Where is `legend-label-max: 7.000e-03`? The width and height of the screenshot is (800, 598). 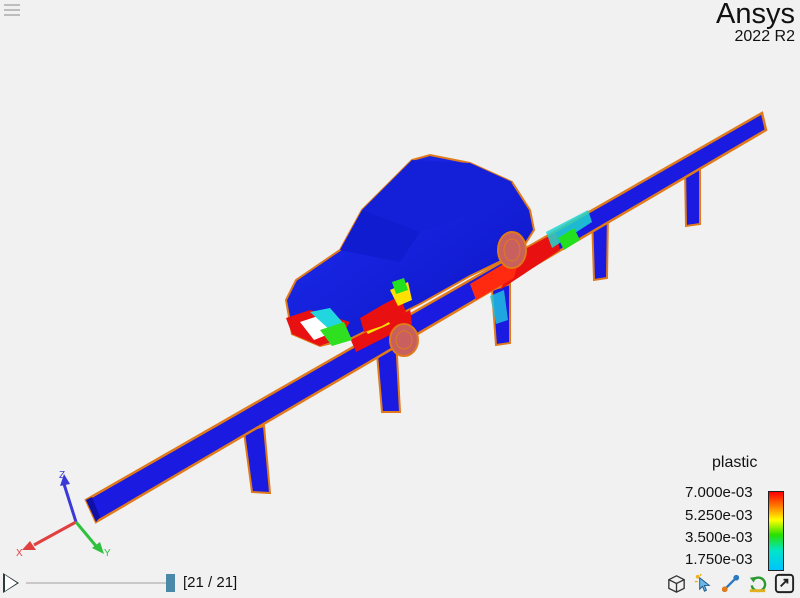 legend-label-max: 7.000e-03 is located at coordinates (719, 492).